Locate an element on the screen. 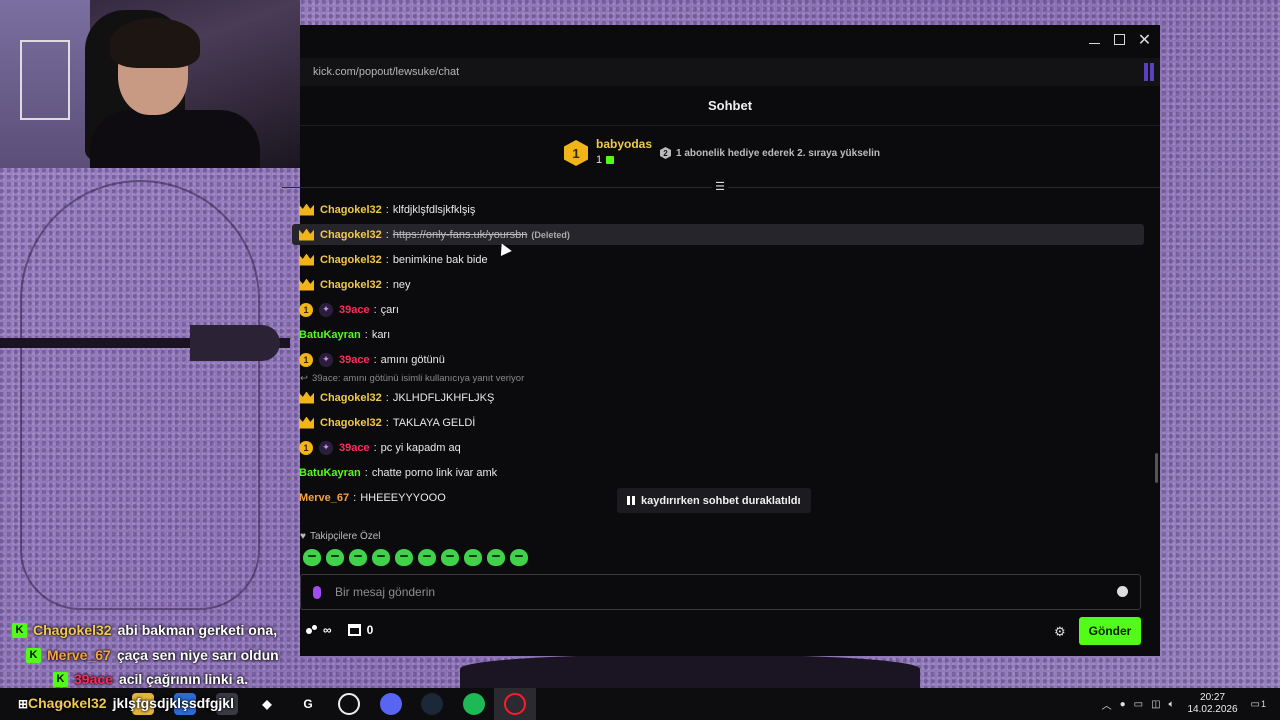  chat-message: Chagokel32: ney is located at coordinates (722, 284).